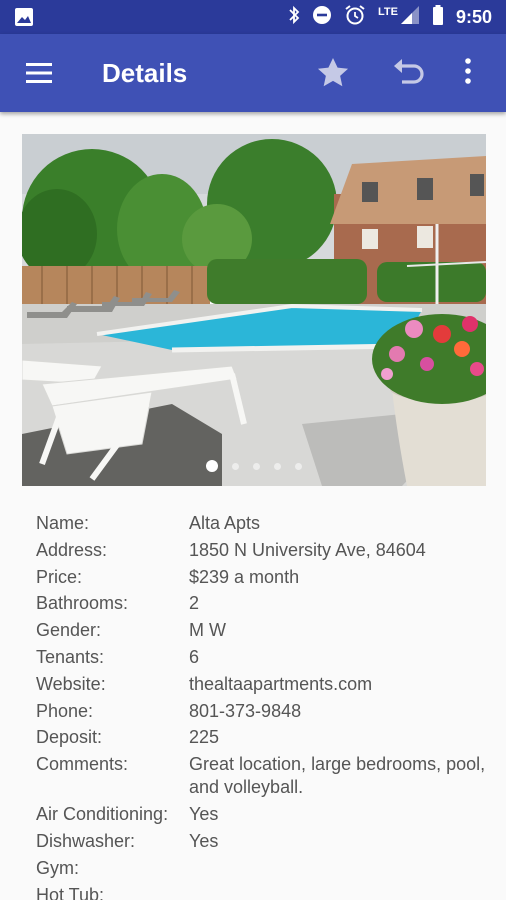  What do you see at coordinates (261, 737) in the screenshot?
I see `detail-row-deposit: Deposit: 225` at bounding box center [261, 737].